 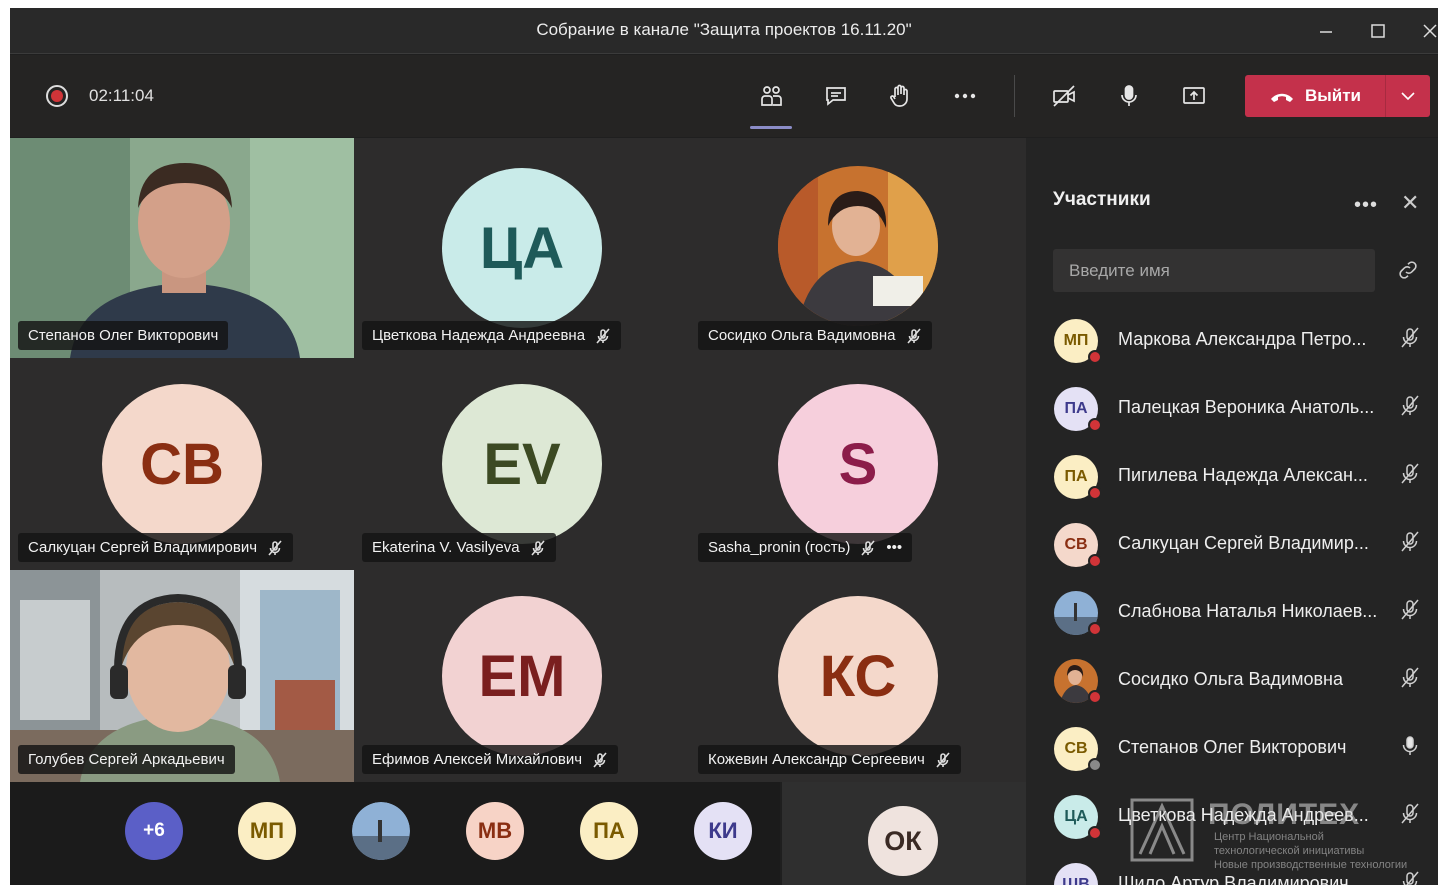 I want to click on participant-name: Ефимов Алексей Михайлович, so click(x=477, y=759).